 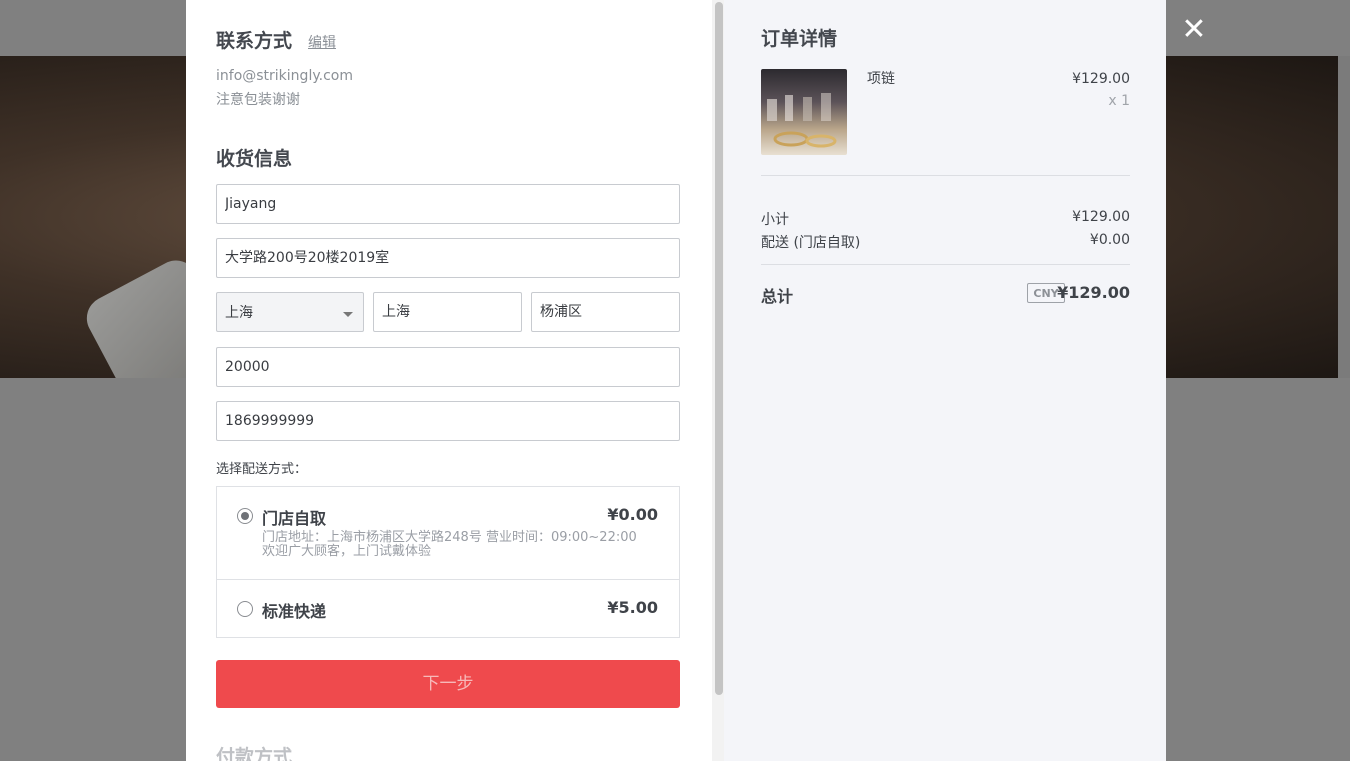 I want to click on product-thumbnail, so click(x=804, y=112).